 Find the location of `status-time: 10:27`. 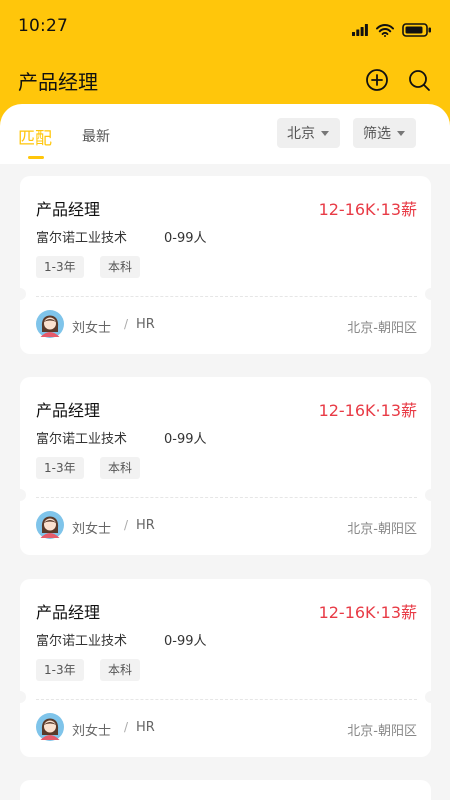

status-time: 10:27 is located at coordinates (43, 26).